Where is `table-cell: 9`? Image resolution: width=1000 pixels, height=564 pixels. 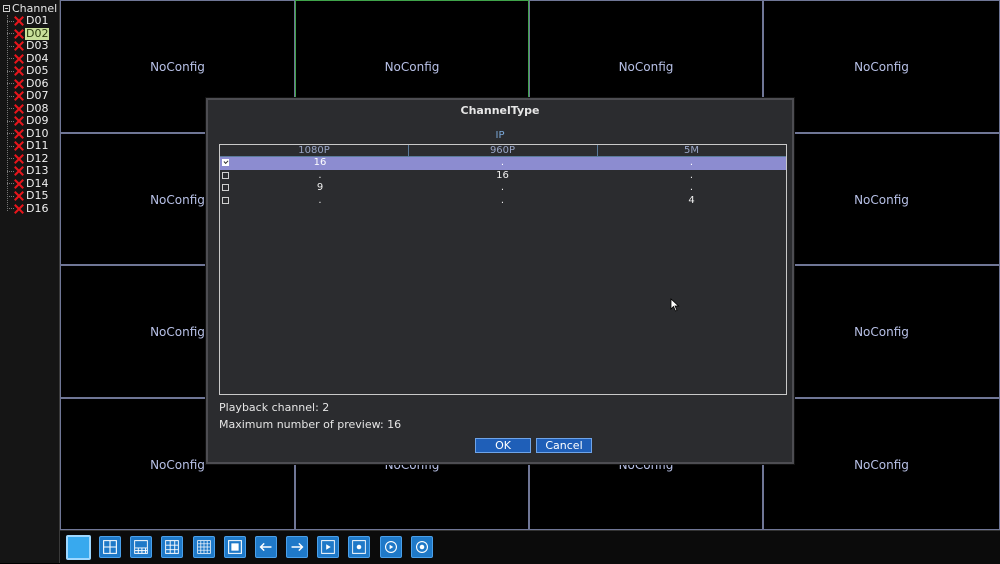 table-cell: 9 is located at coordinates (320, 187).